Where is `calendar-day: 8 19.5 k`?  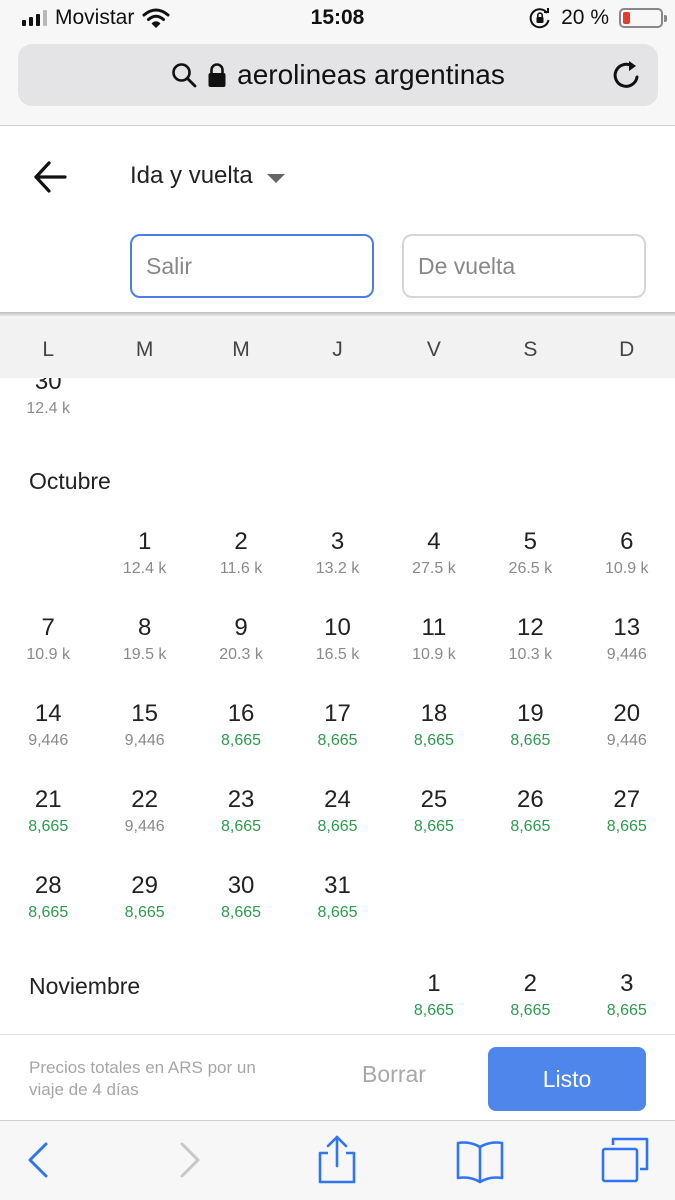
calendar-day: 8 19.5 k is located at coordinates (144, 649).